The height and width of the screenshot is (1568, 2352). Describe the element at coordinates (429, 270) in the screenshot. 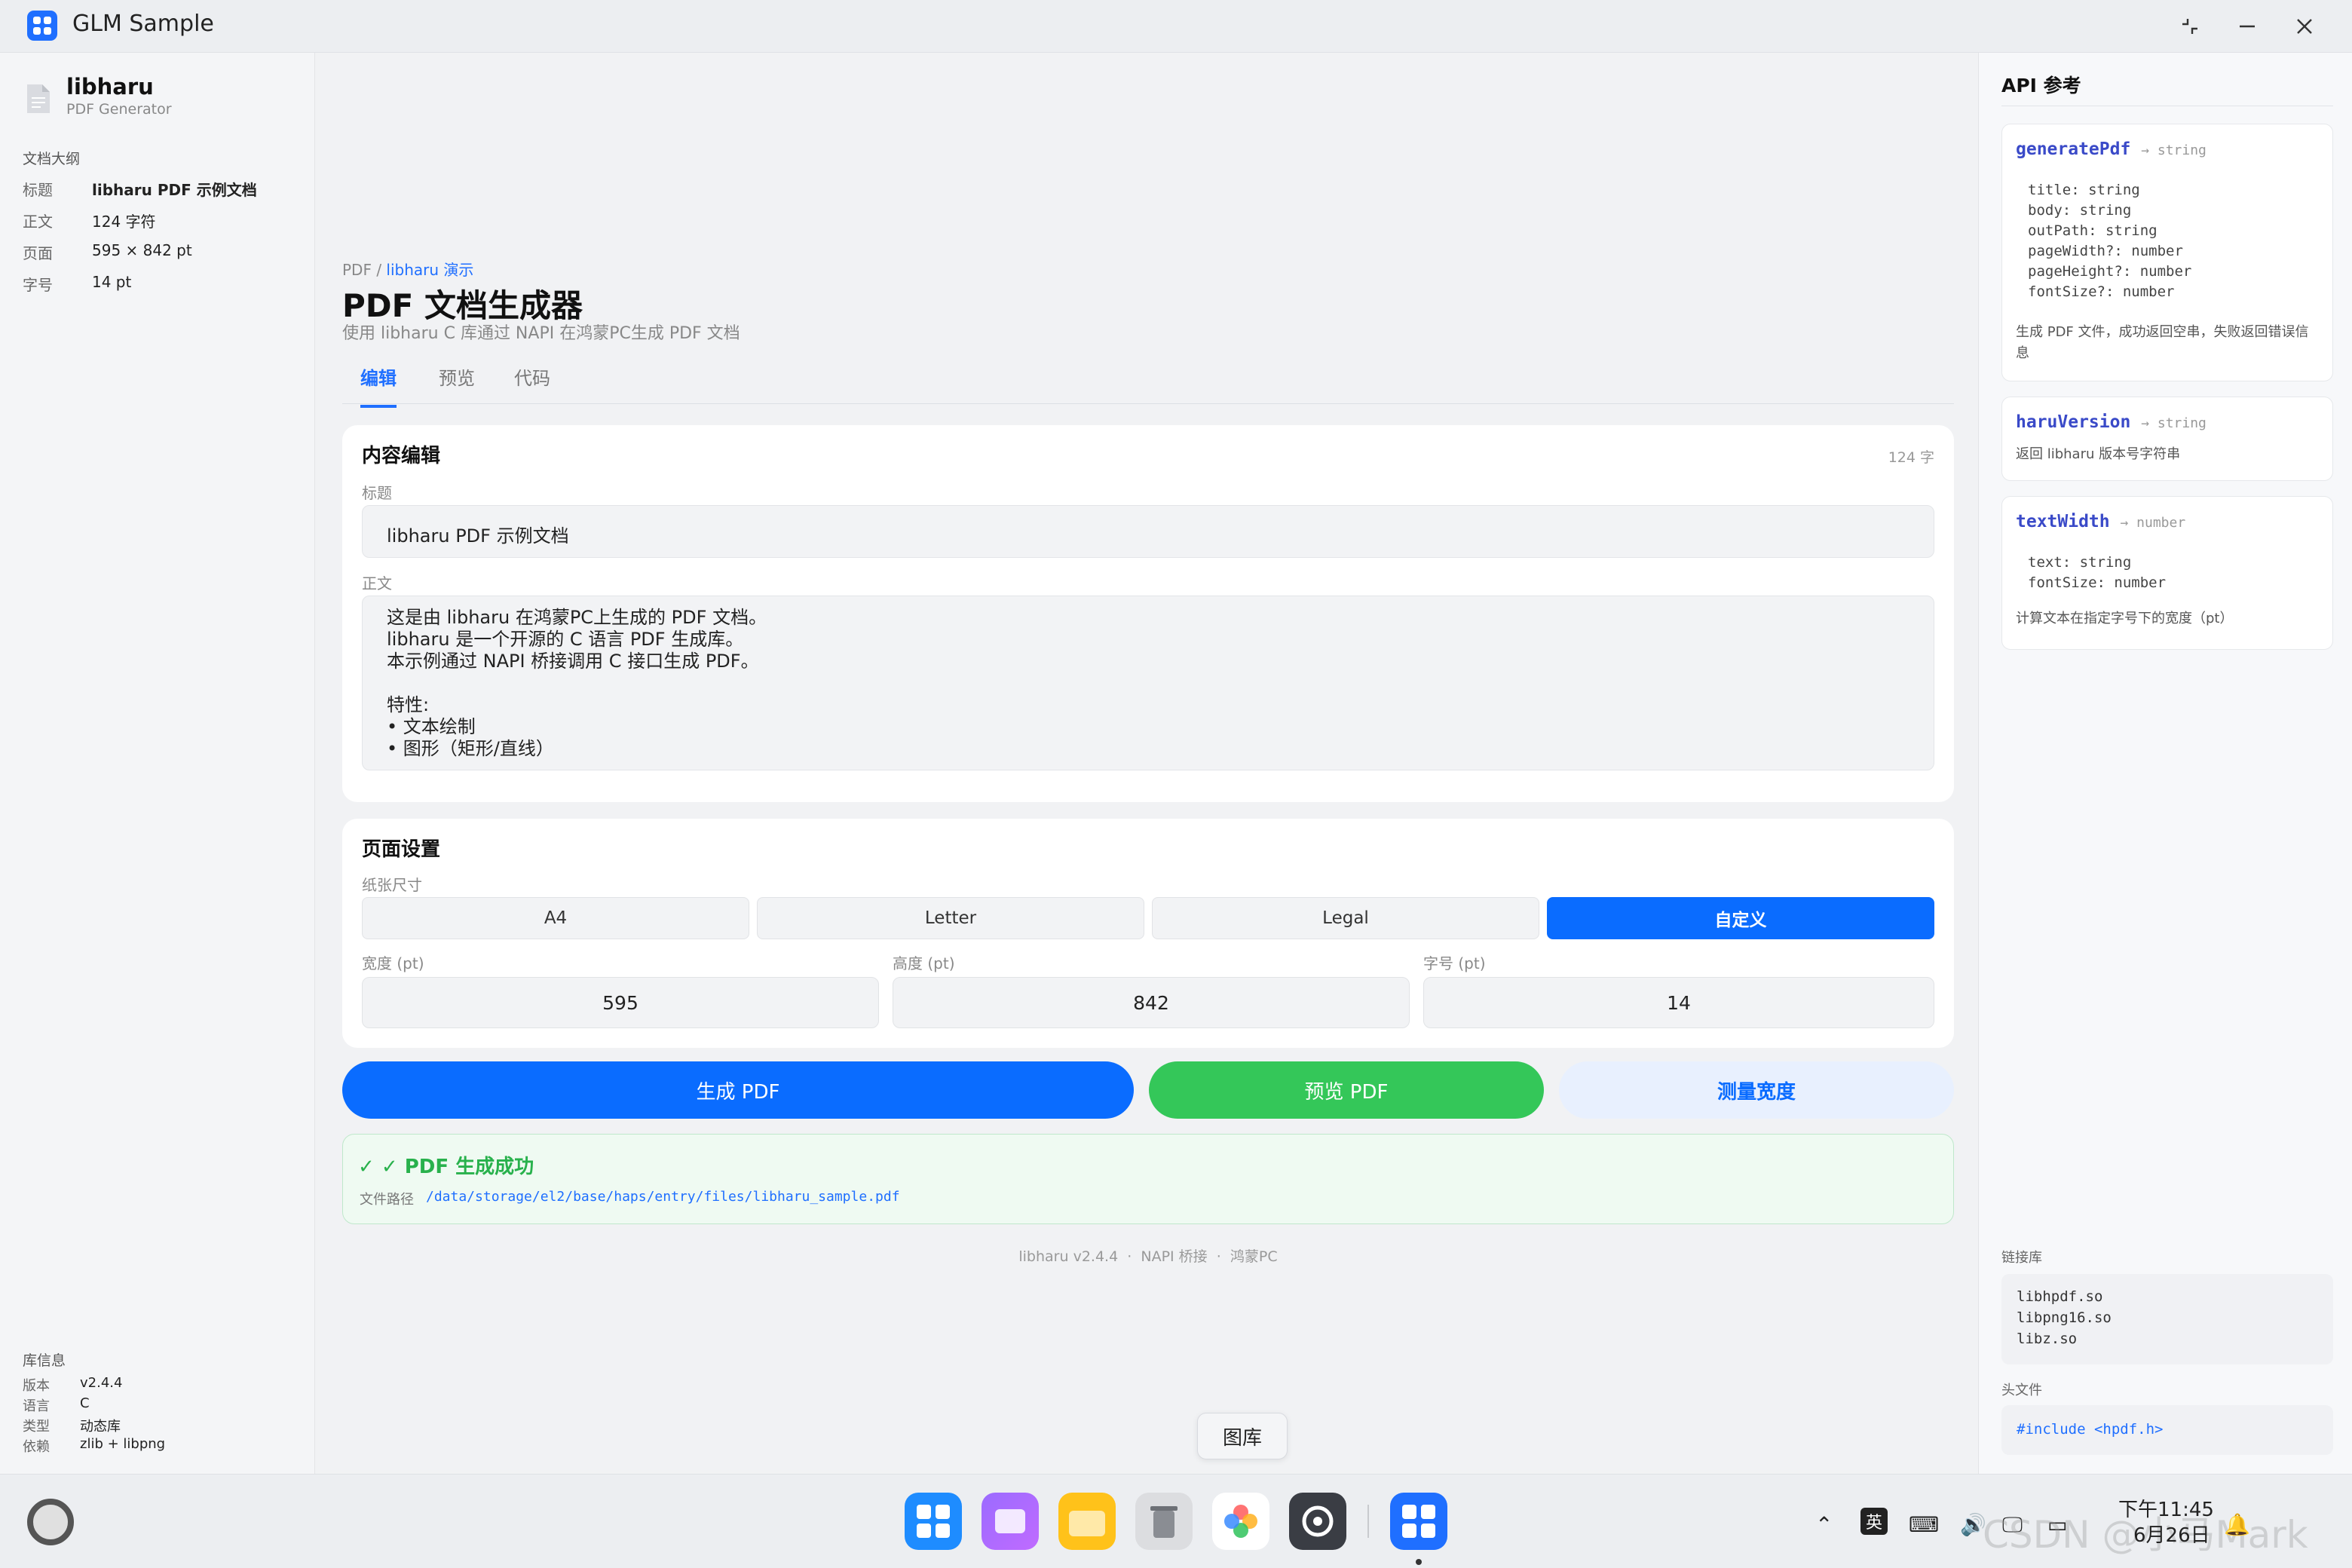

I see `breadcrumb-link: libharu 演示` at that location.